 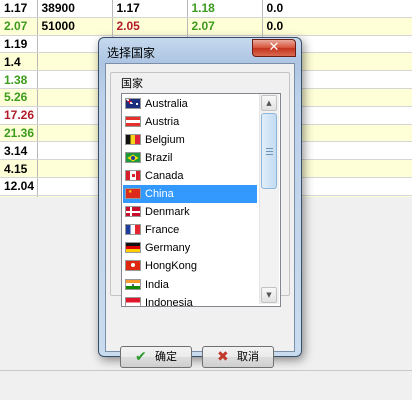 What do you see at coordinates (190, 194) in the screenshot?
I see `list-item: ★ China` at bounding box center [190, 194].